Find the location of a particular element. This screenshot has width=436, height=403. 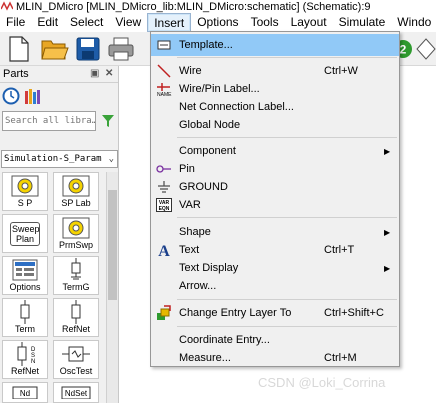

menu-insert: Insert is located at coordinates (169, 22).